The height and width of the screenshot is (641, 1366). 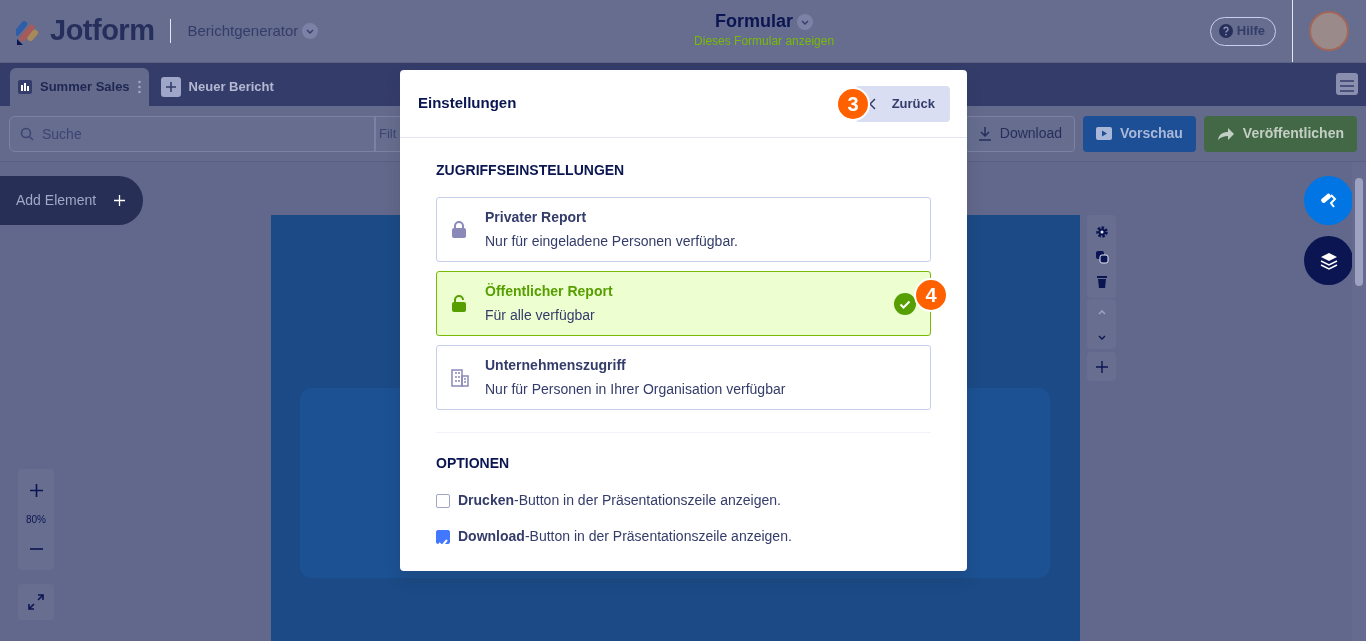 I want to click on option-label: Drucken-Button in der Präsentationszeile anzeigen., so click(x=619, y=500).